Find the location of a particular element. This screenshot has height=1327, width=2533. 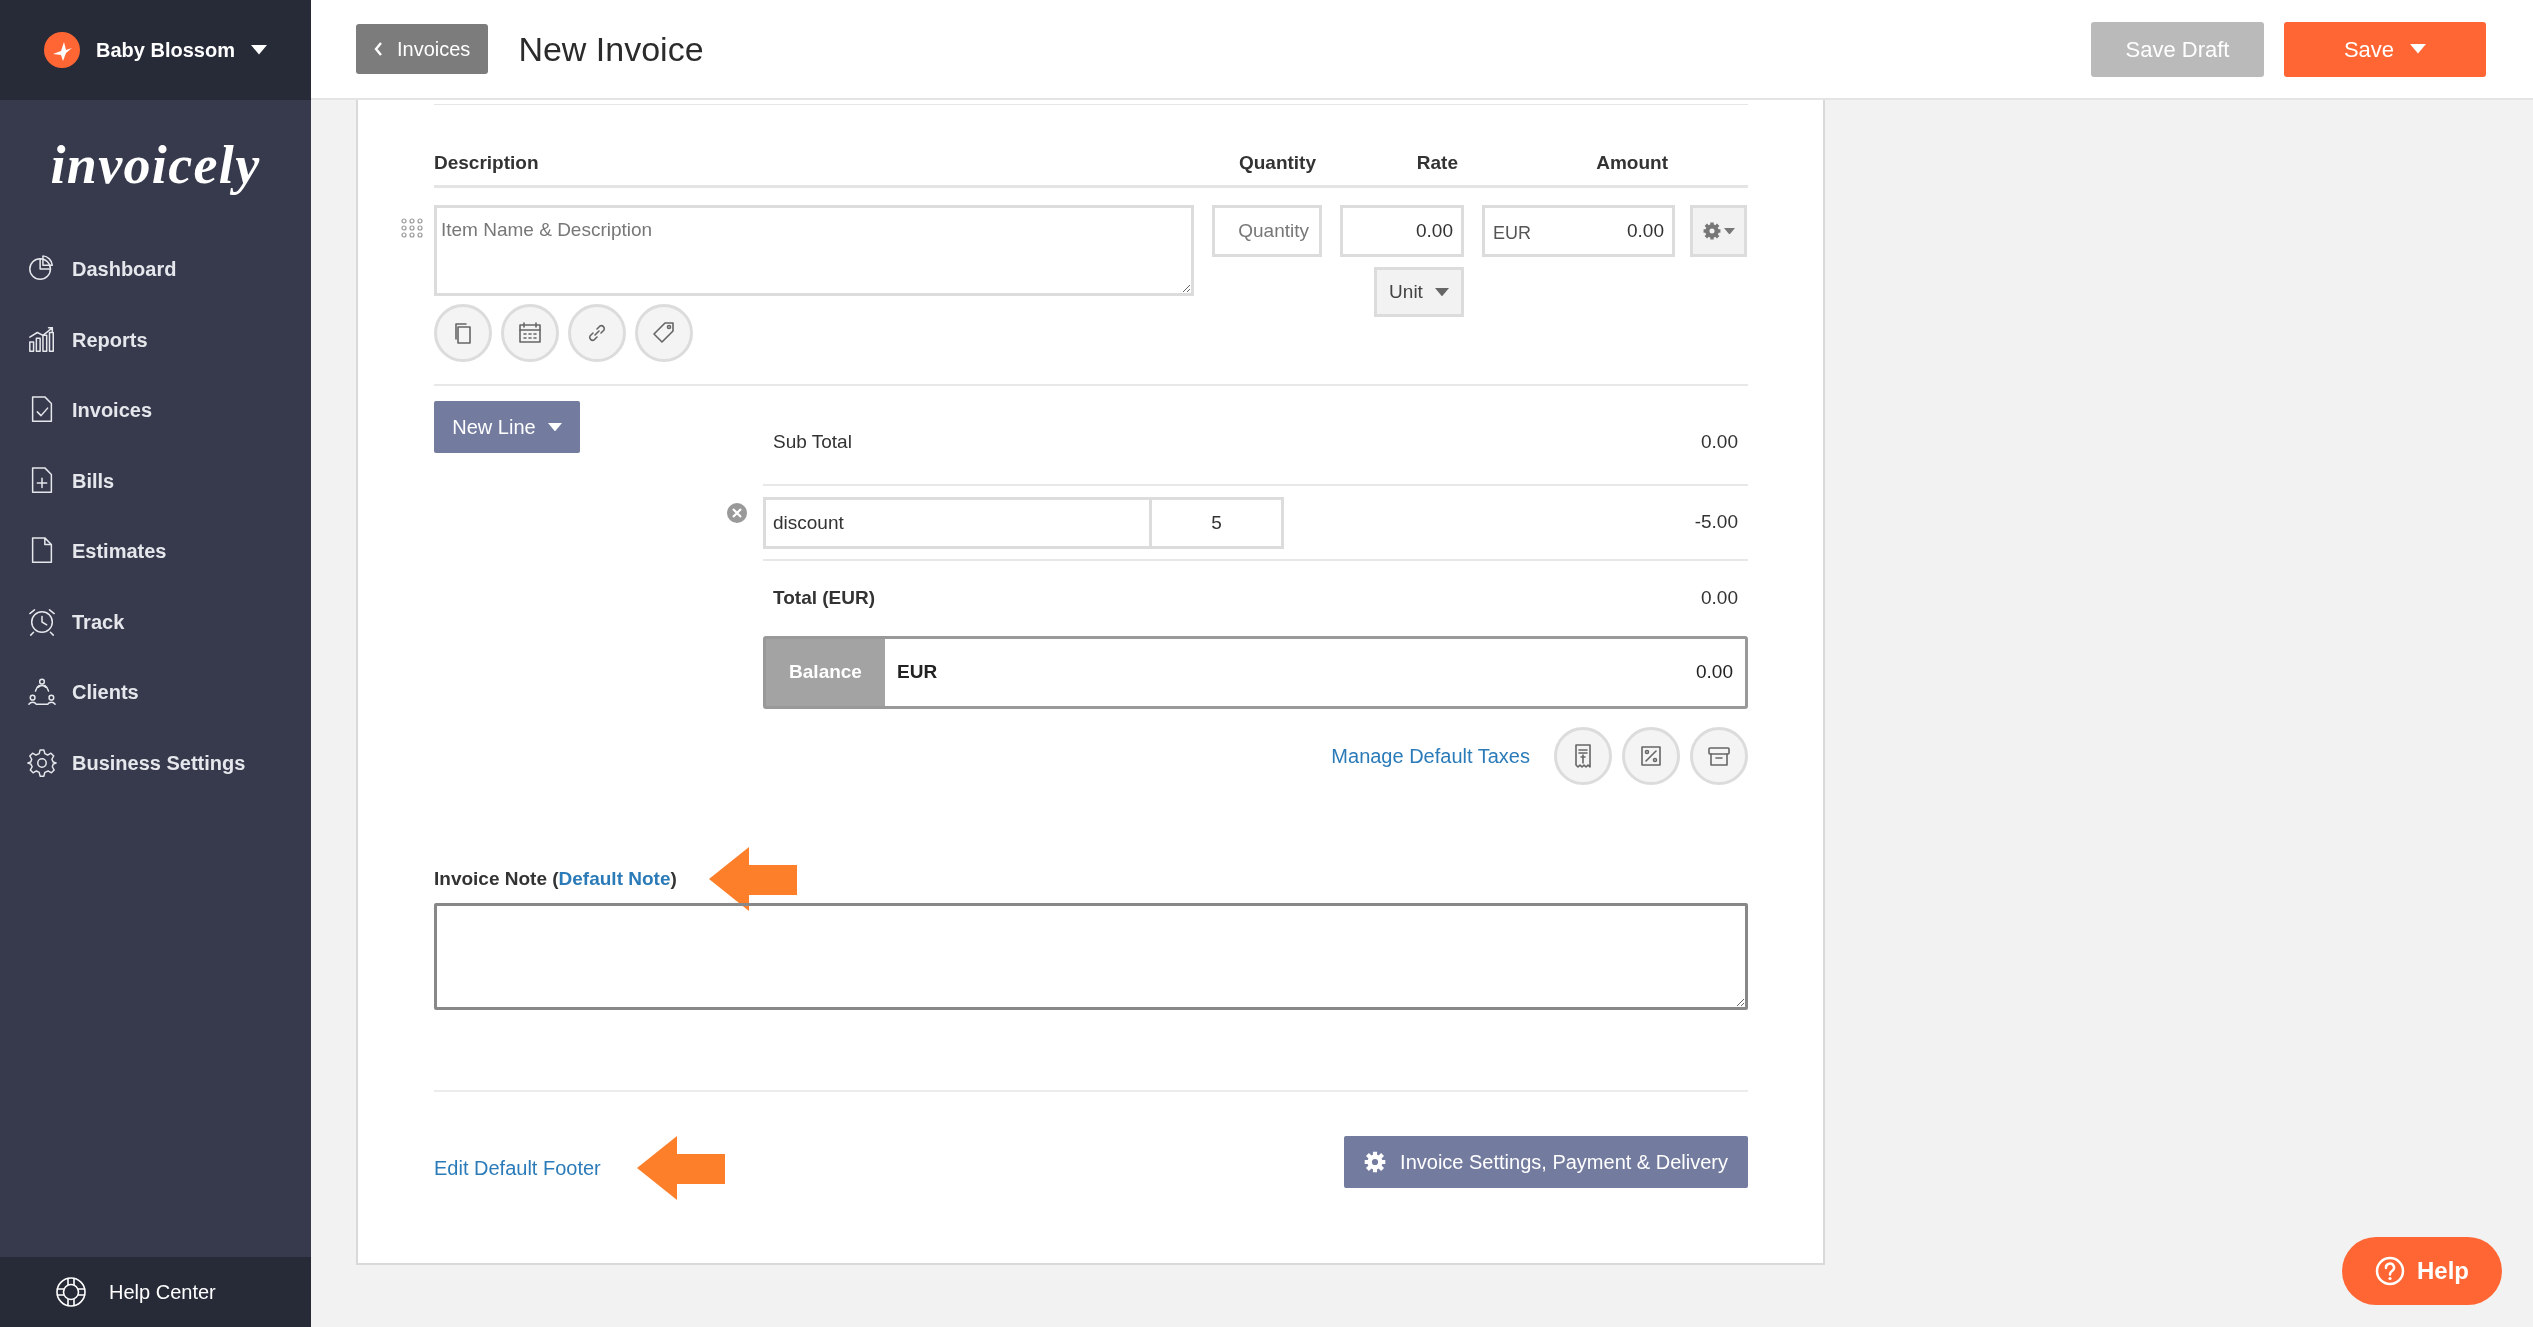

sidebar-item: Invoices is located at coordinates (155, 410).